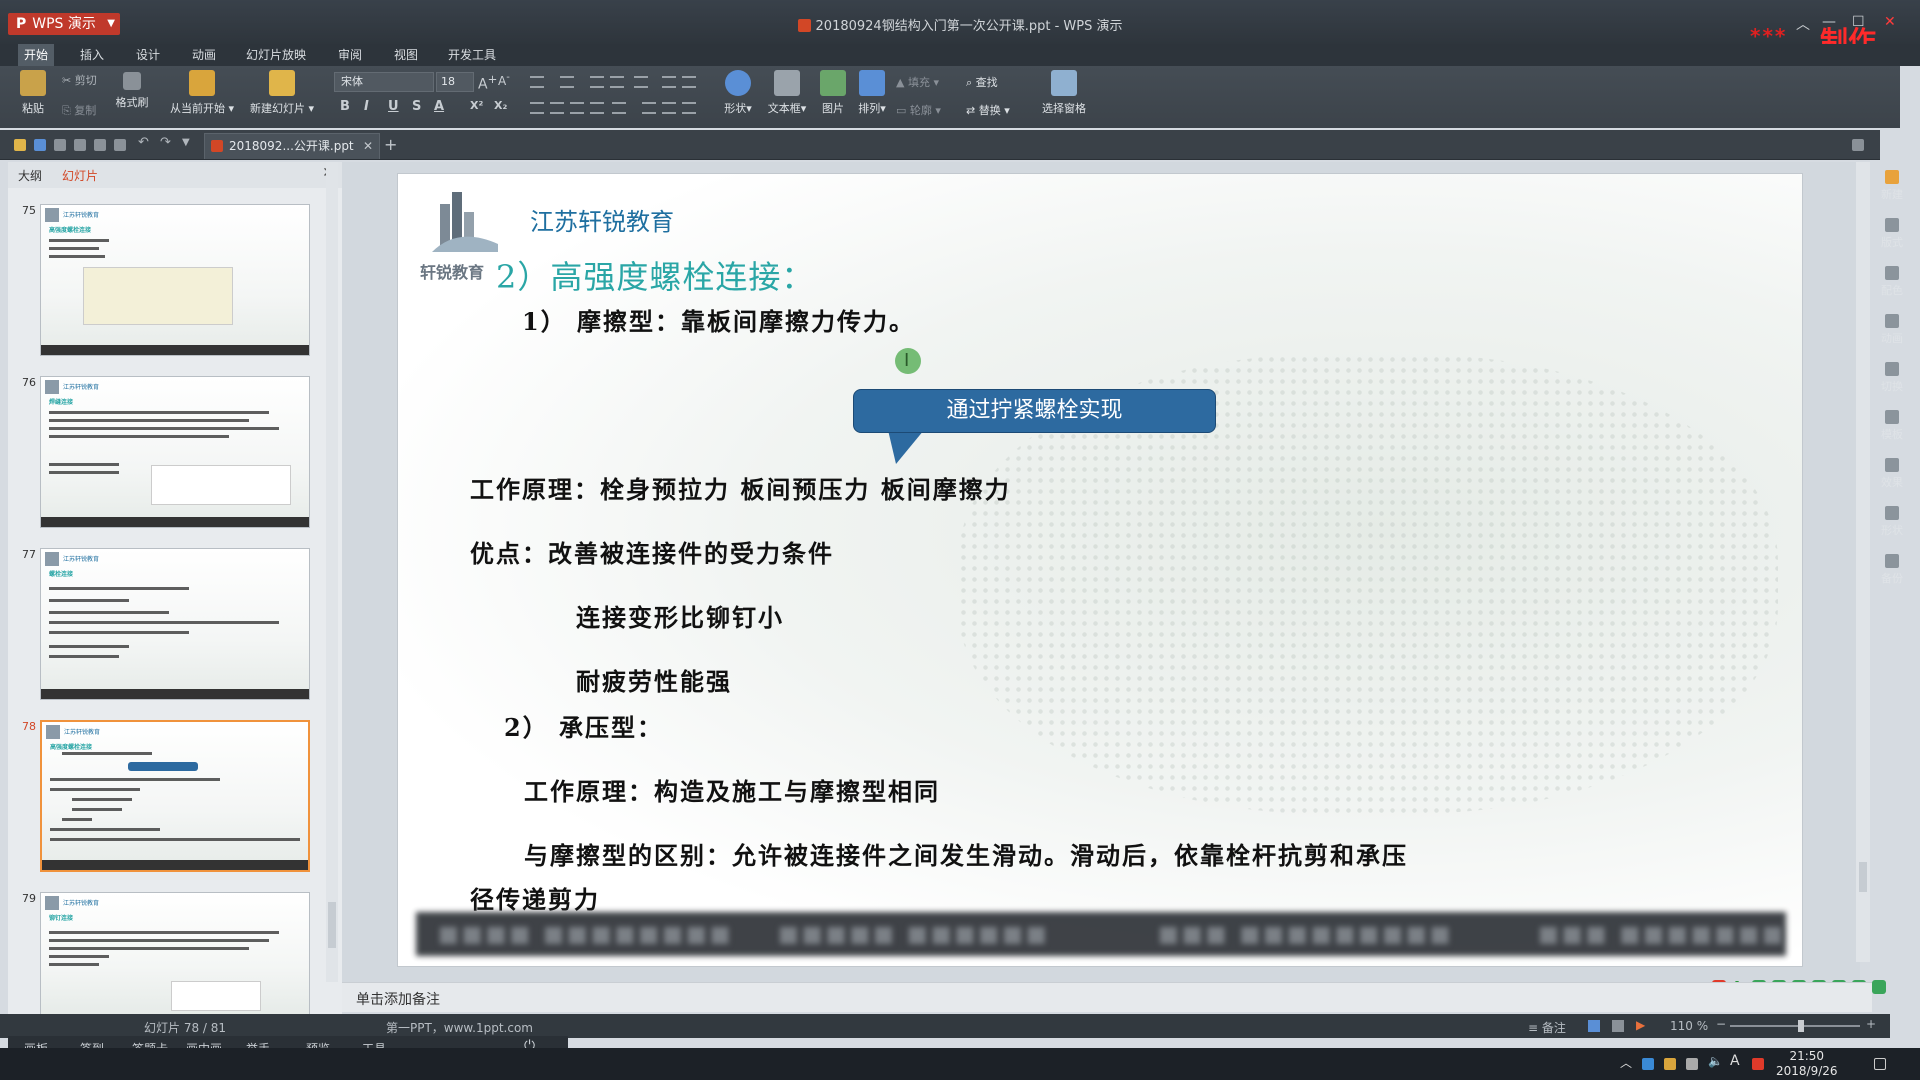  Describe the element at coordinates (366, 106) in the screenshot. I see `italic-button: I` at that location.